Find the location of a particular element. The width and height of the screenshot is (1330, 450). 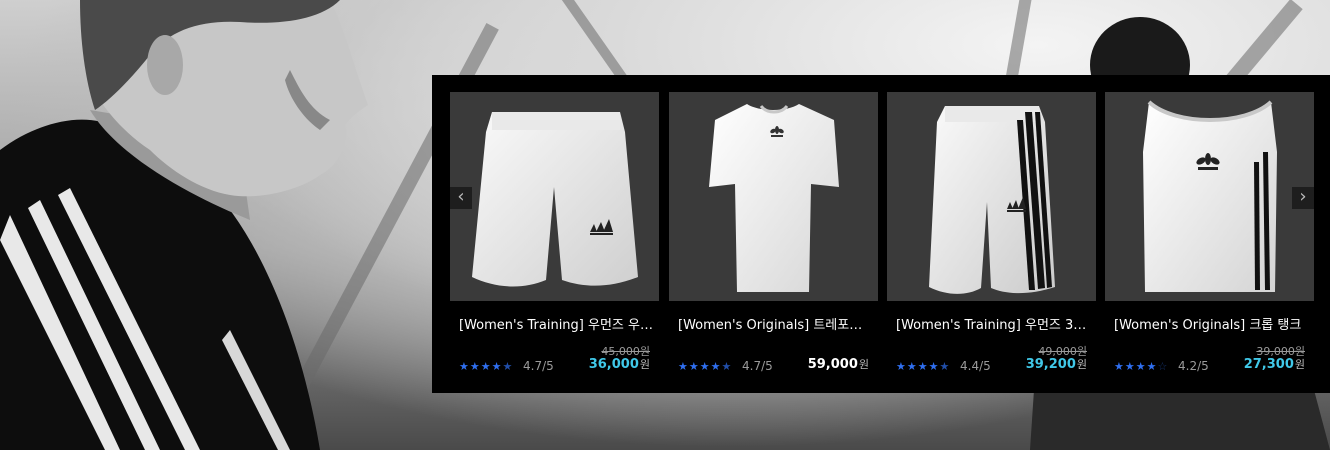

price-value: 27,300 is located at coordinates (1268, 364).